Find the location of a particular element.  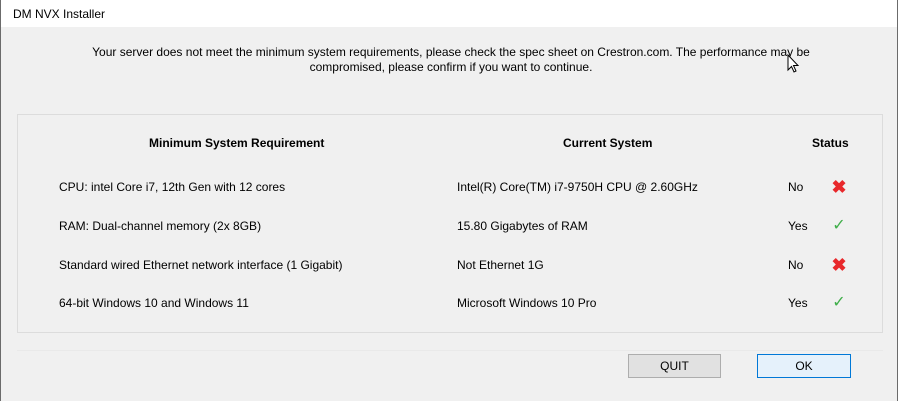

header-status: Status is located at coordinates (830, 143).